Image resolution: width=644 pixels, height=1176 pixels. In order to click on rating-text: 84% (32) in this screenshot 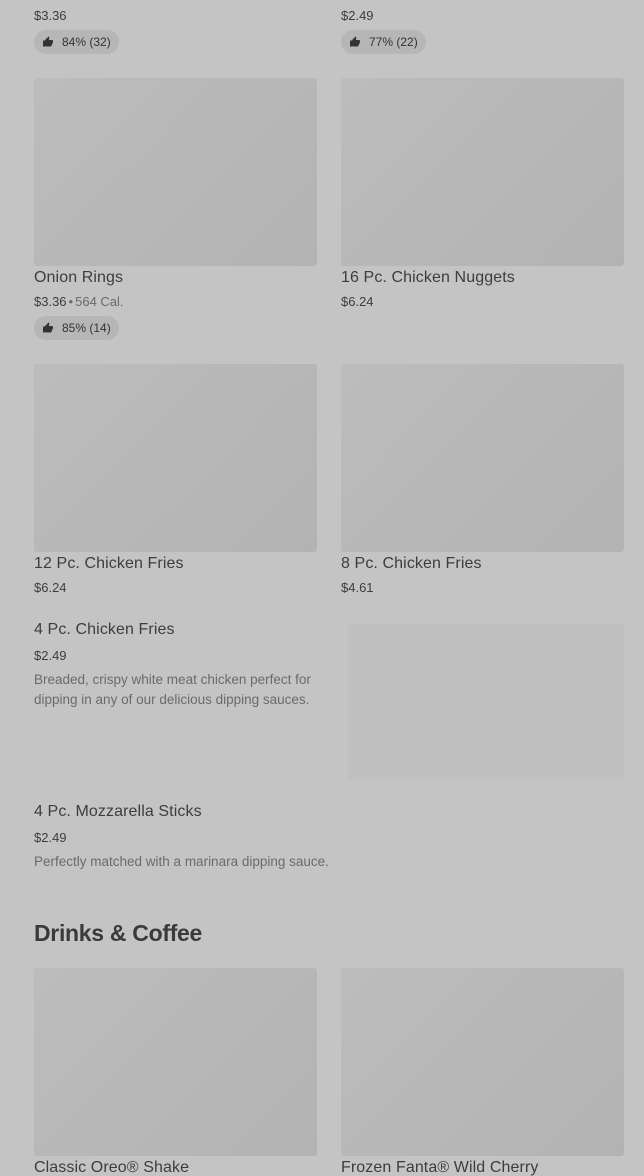, I will do `click(86, 42)`.